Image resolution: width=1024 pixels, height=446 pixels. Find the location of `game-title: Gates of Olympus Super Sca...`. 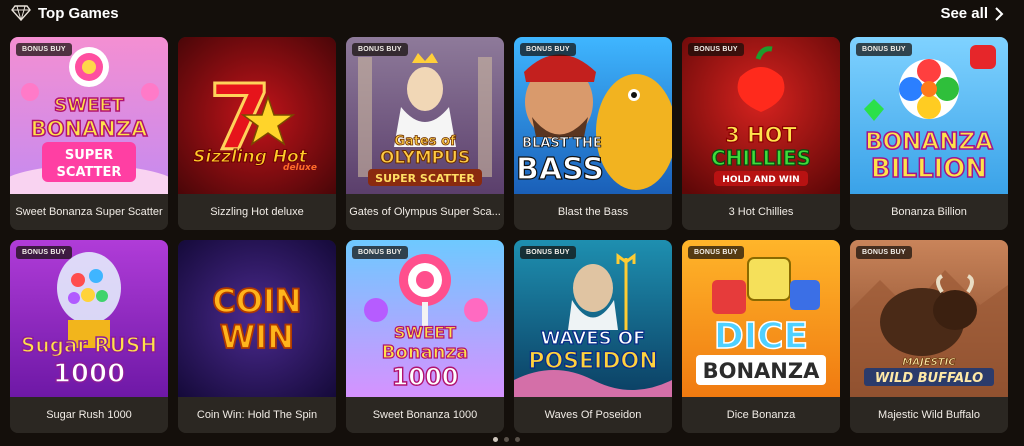

game-title: Gates of Olympus Super Sca... is located at coordinates (425, 212).